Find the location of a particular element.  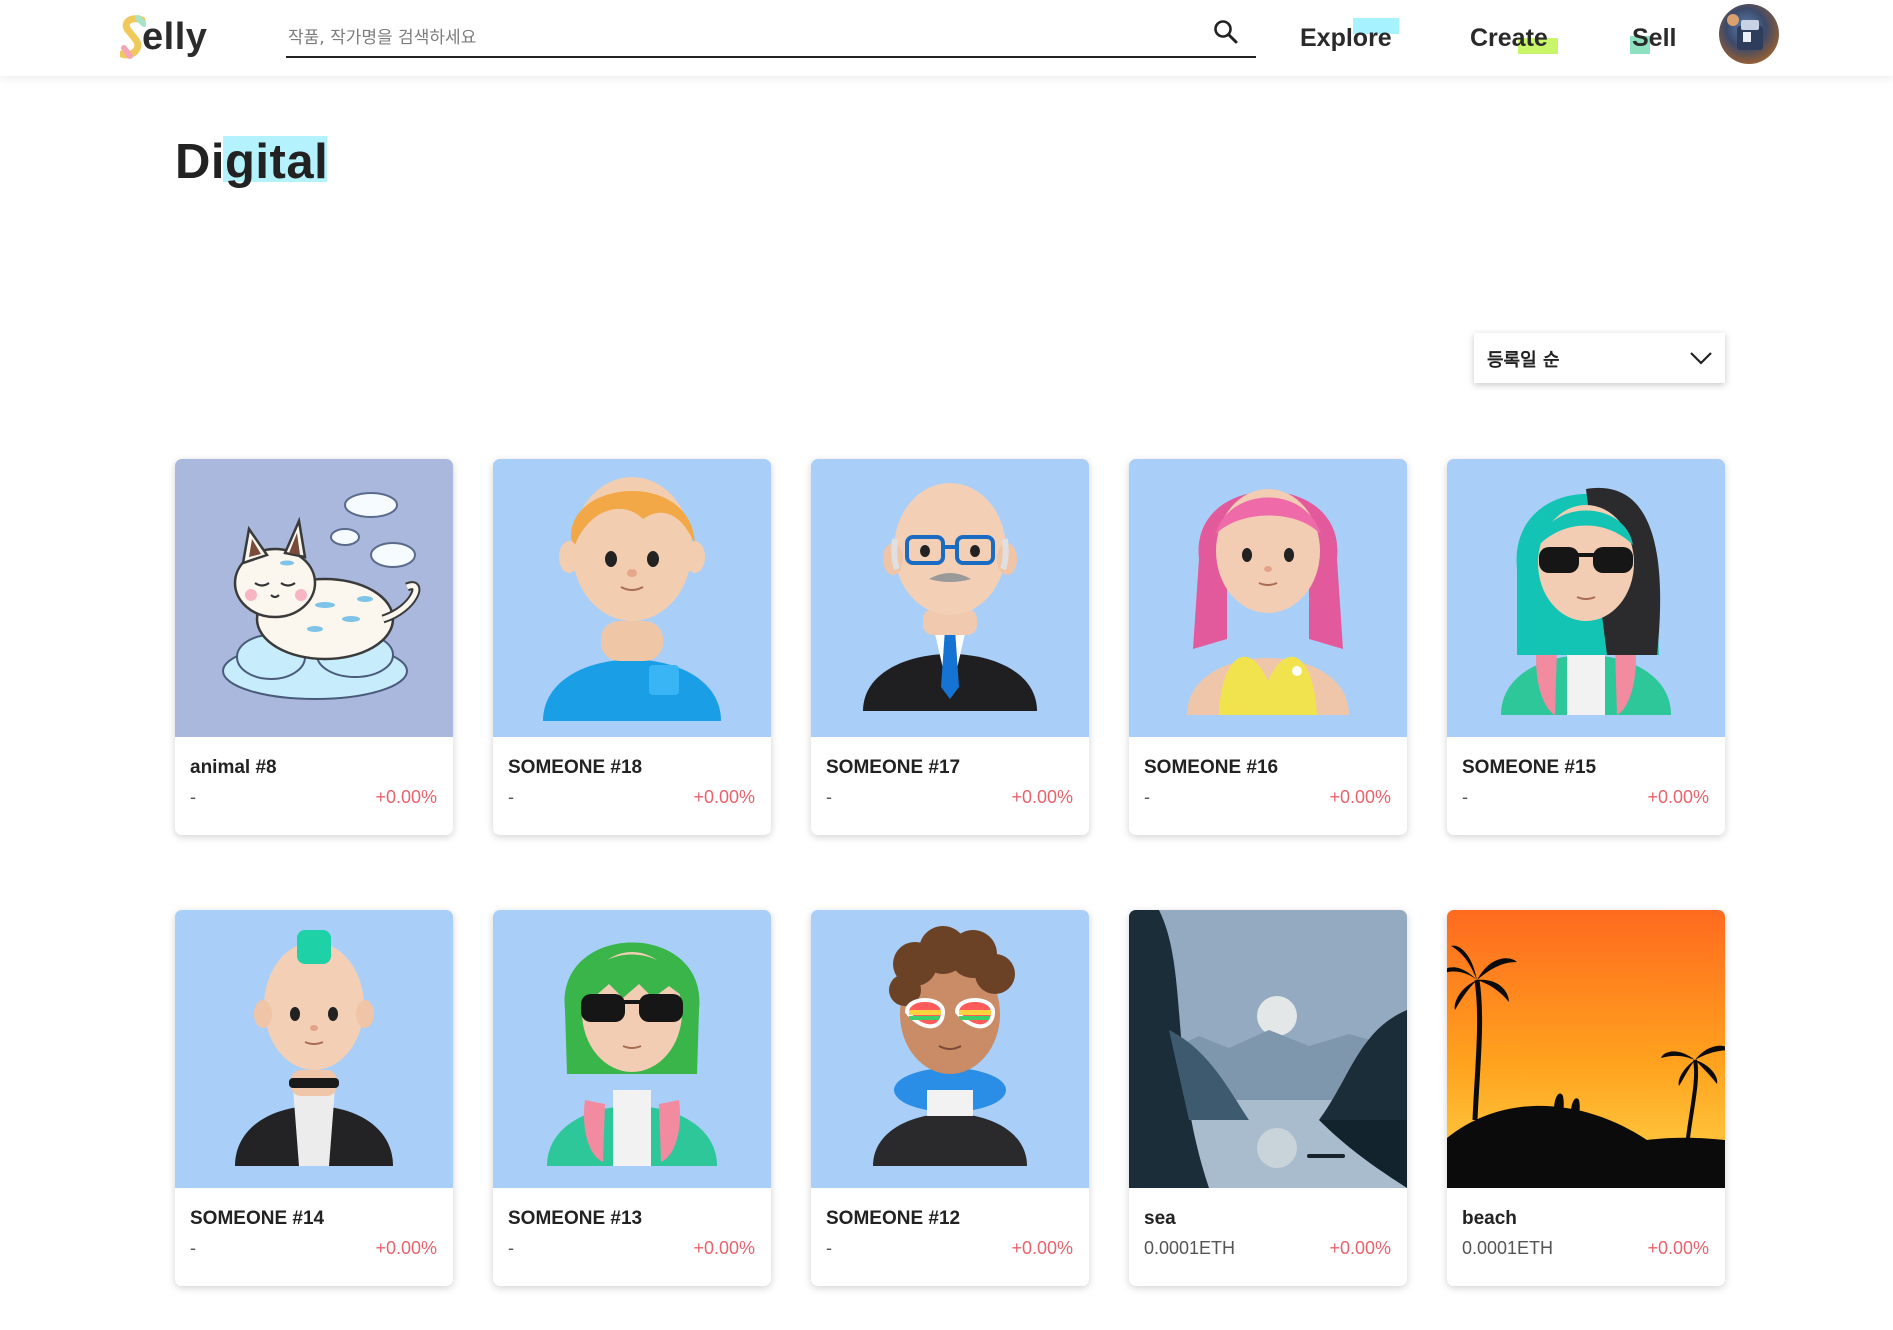

artwork-card: animal #8 - +0.00% is located at coordinates (314, 647).